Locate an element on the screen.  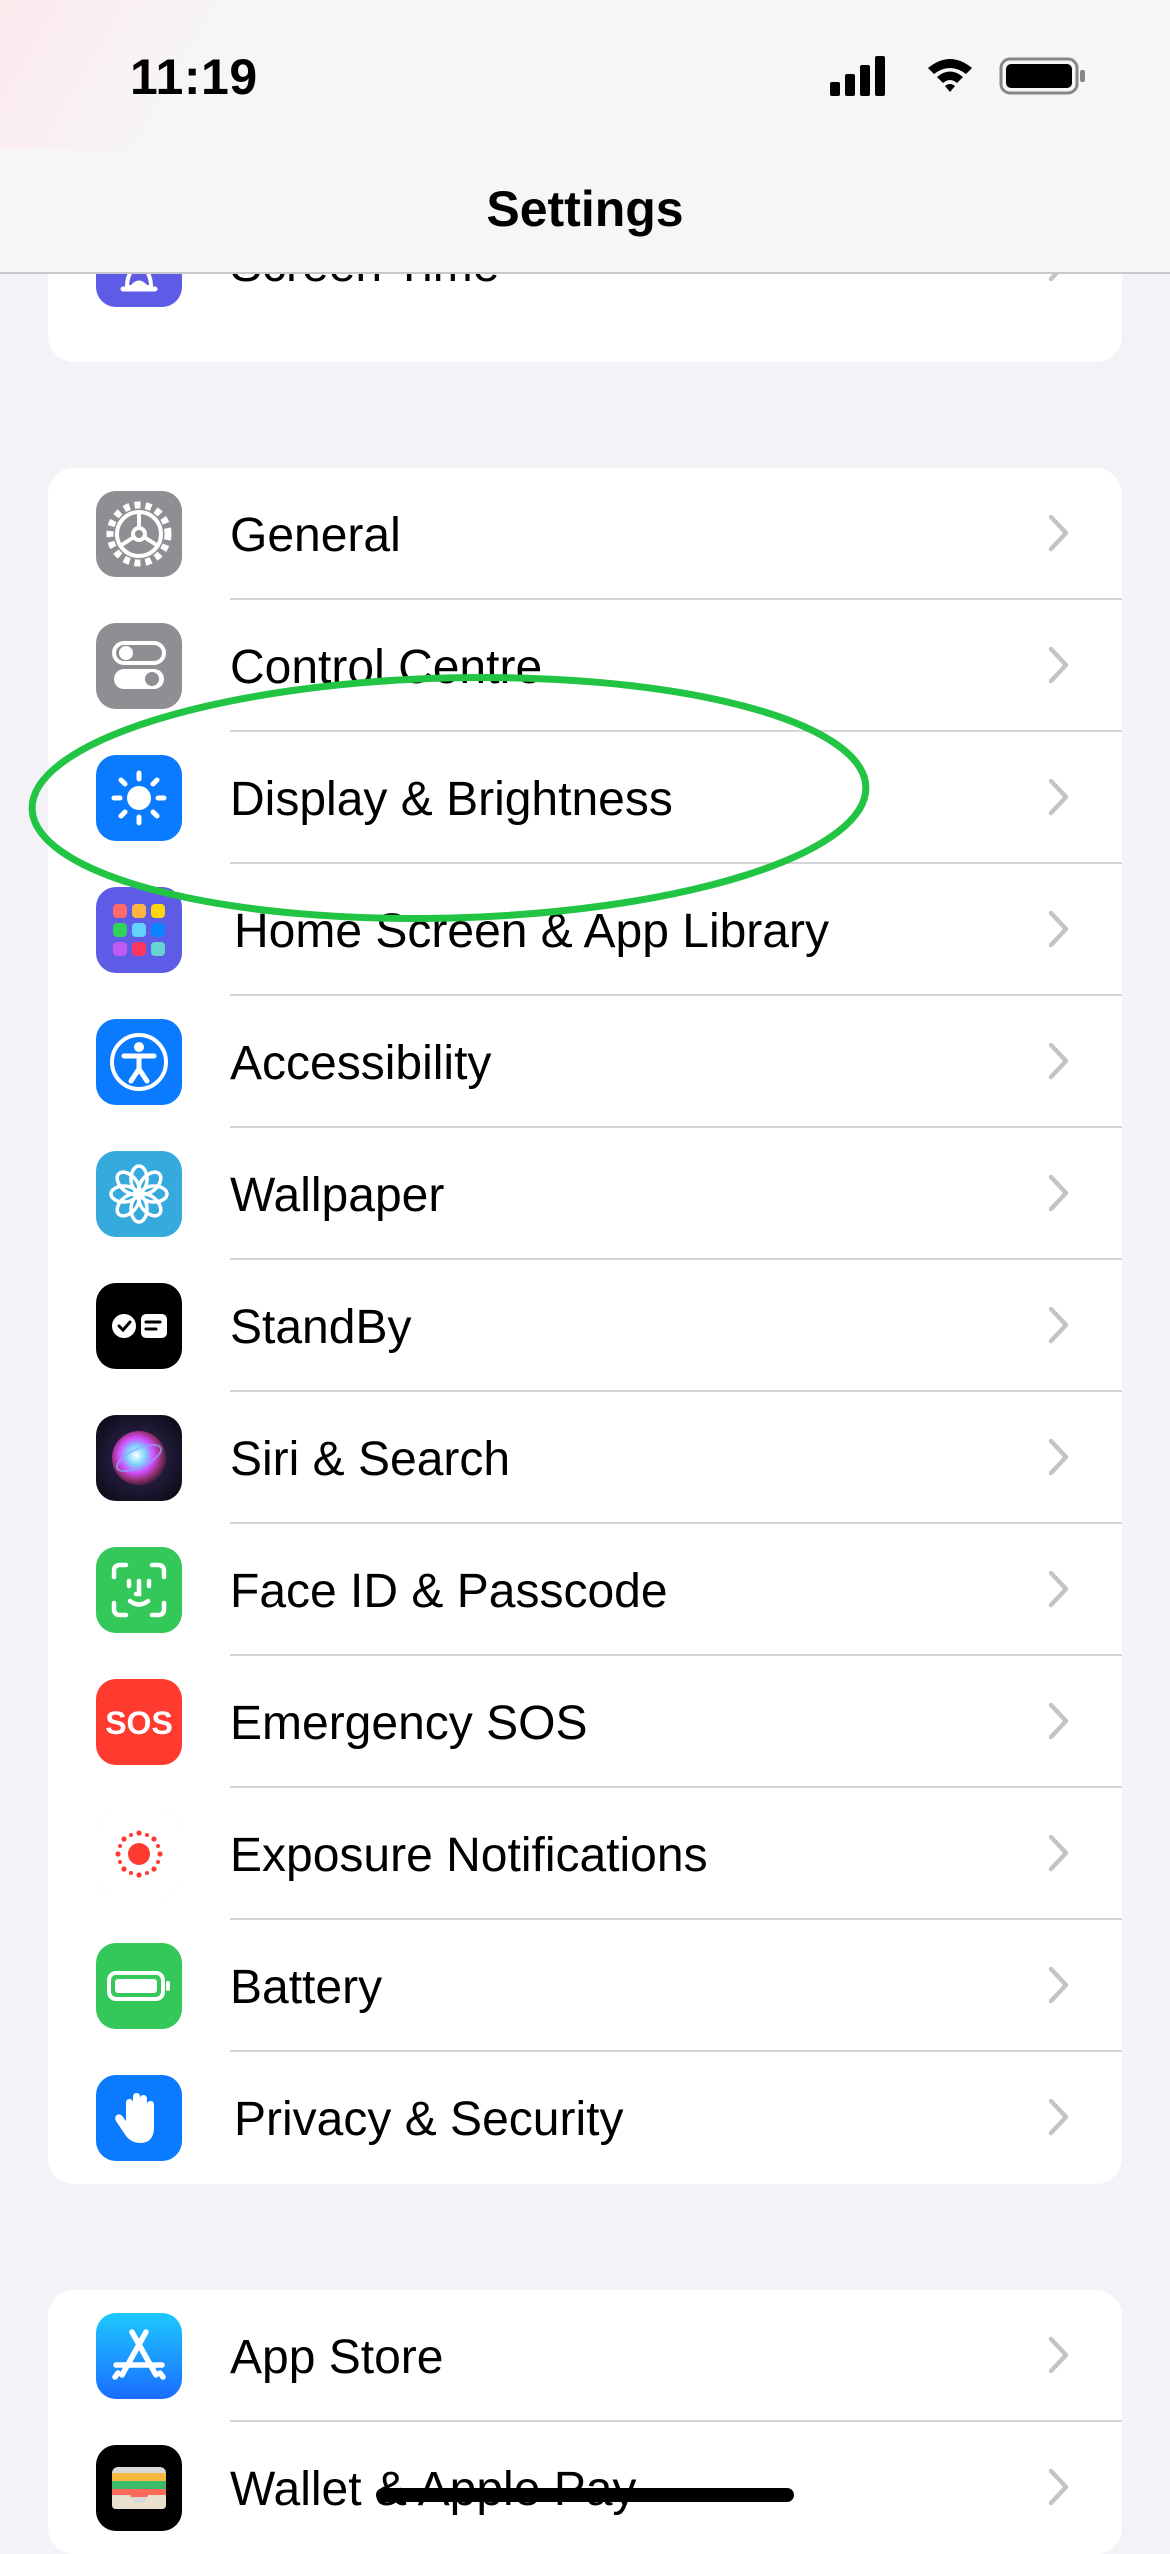
cellular-signal-icon is located at coordinates (857, 76).